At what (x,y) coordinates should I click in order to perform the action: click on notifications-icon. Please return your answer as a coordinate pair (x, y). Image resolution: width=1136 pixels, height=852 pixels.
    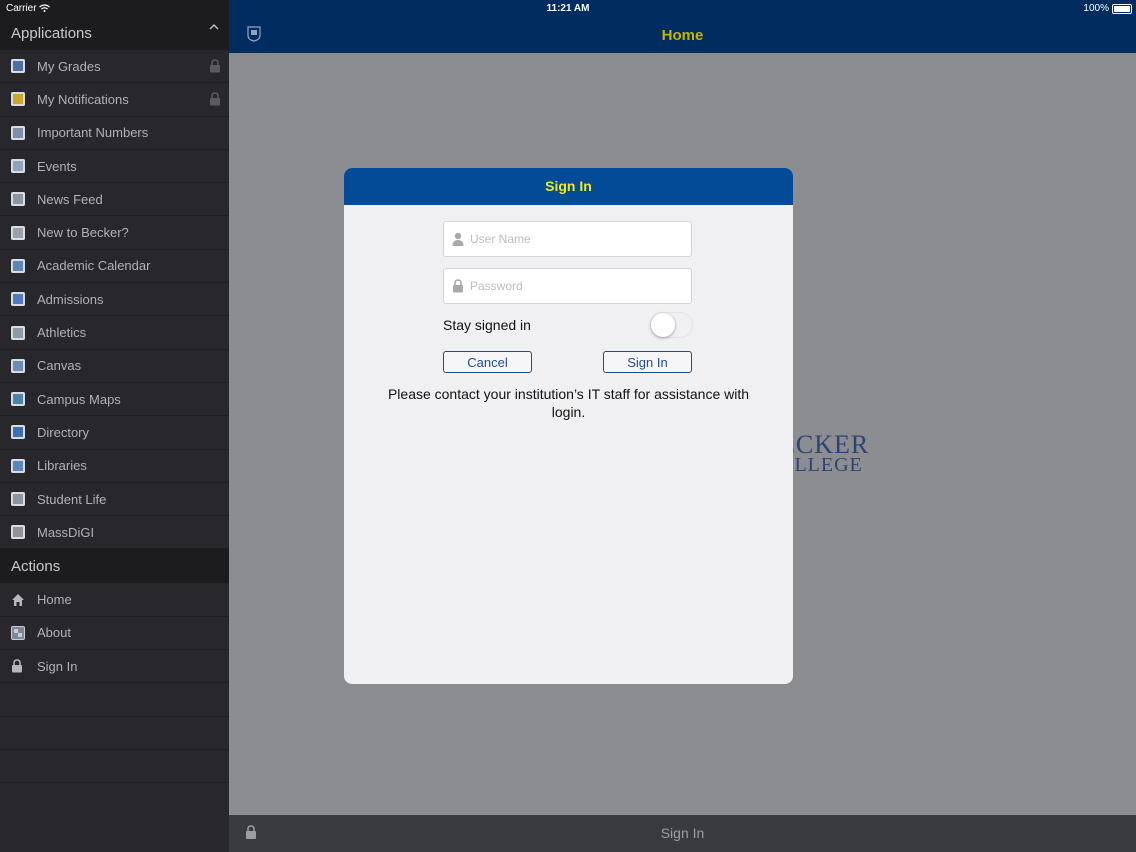
    Looking at the image, I should click on (18, 99).